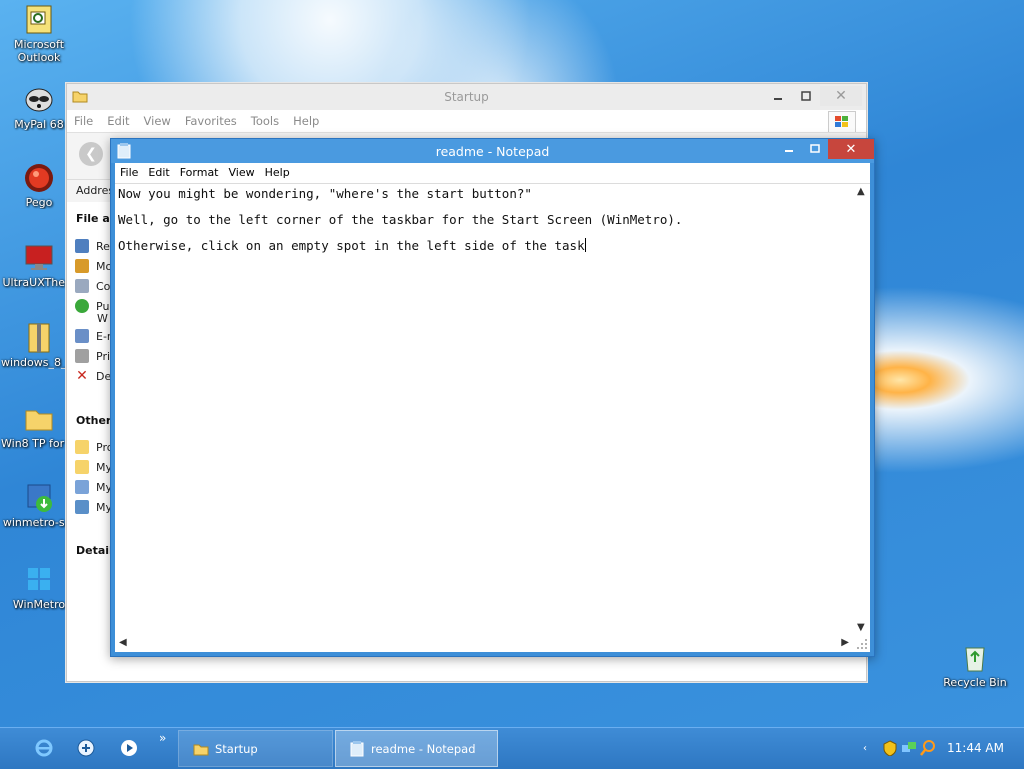 The image size is (1024, 769). I want to click on task-delete: ✕ De, so click(93, 376).